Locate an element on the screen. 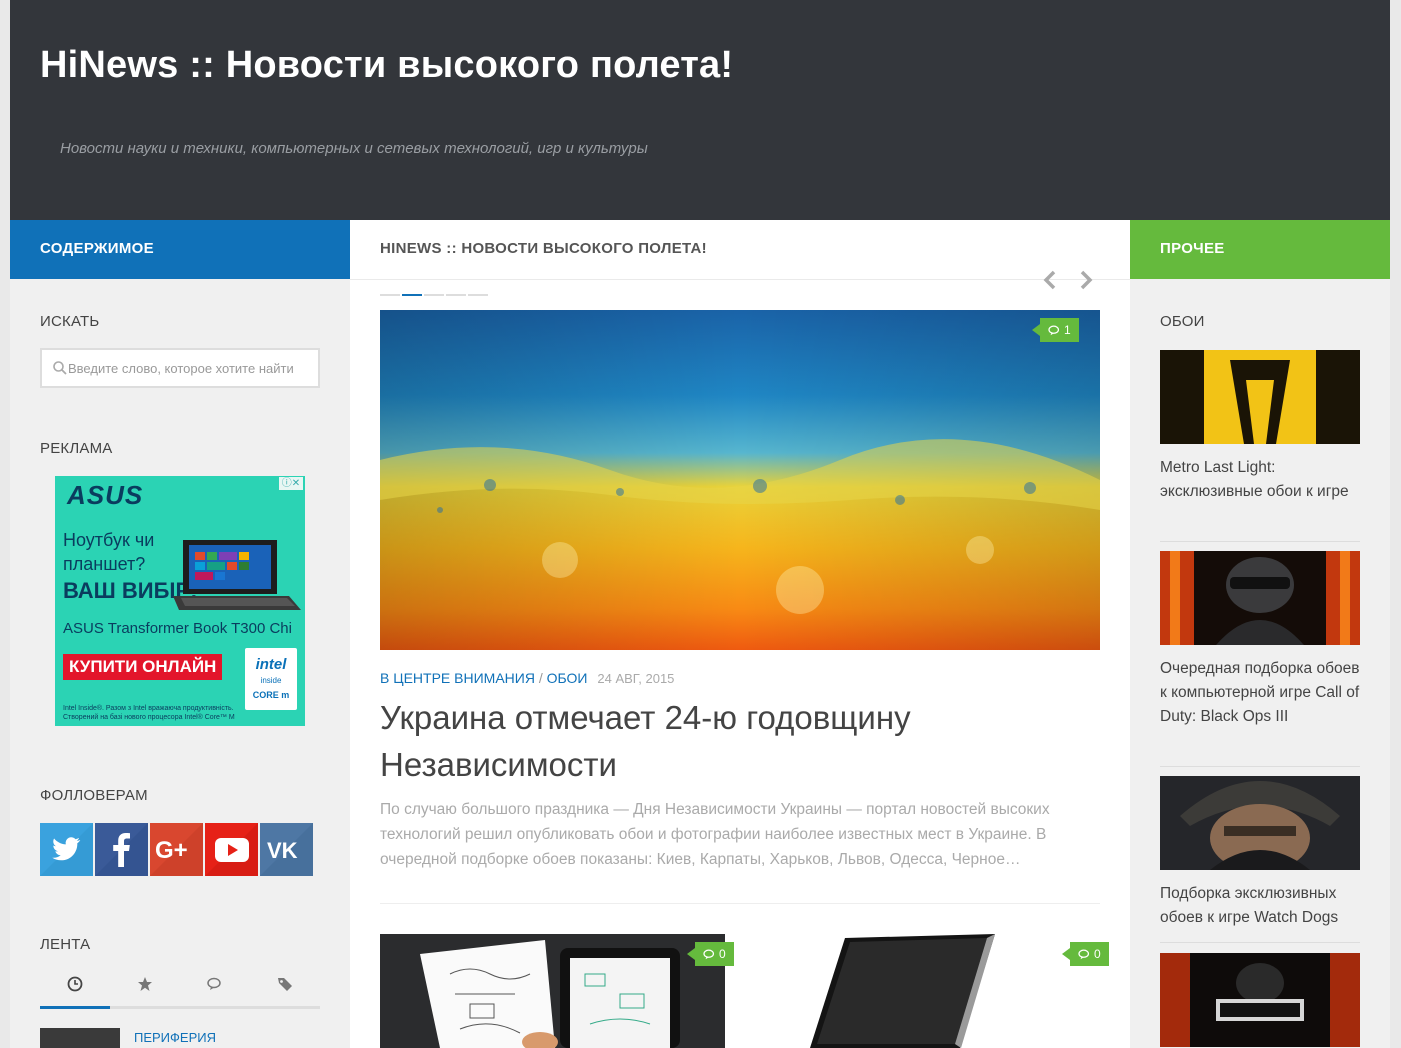 This screenshot has height=1048, width=1401. facebook-icon is located at coordinates (121, 849).